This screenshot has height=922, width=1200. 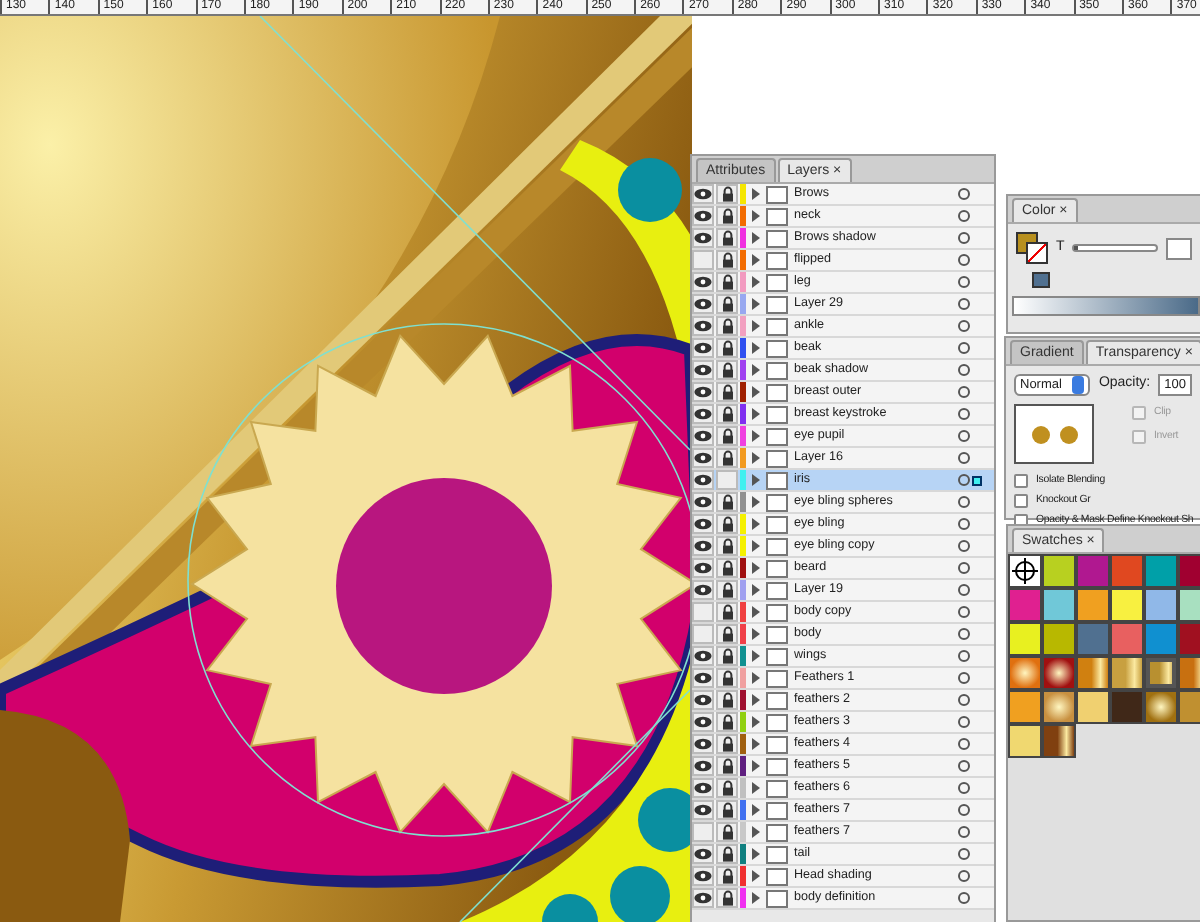 What do you see at coordinates (1041, 280) in the screenshot?
I see `last-color-swatch` at bounding box center [1041, 280].